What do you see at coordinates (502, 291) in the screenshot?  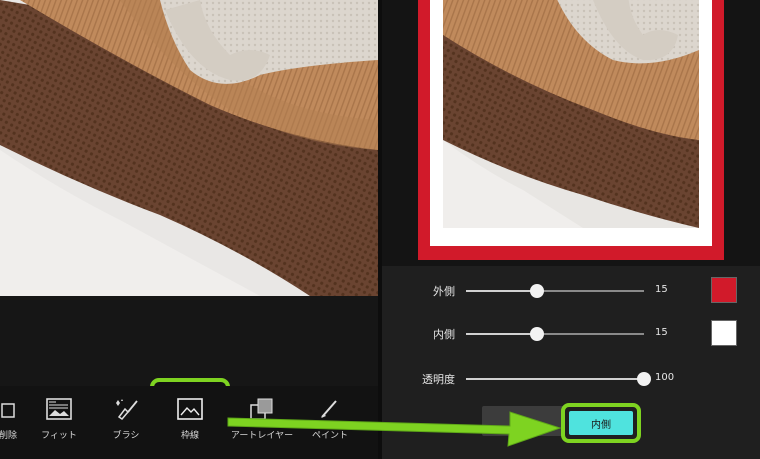 I see `outer-width-fill` at bounding box center [502, 291].